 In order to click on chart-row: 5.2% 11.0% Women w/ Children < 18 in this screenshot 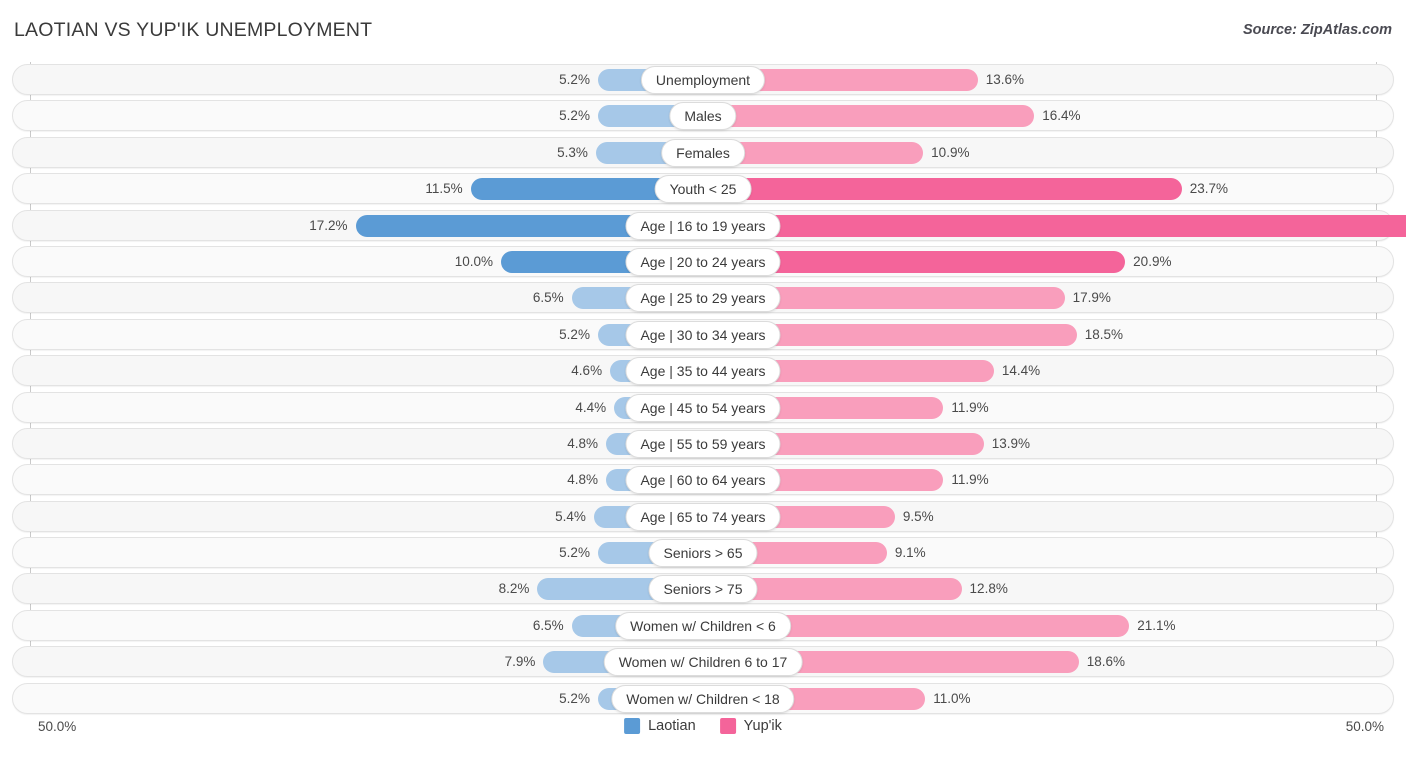, I will do `click(703, 699)`.